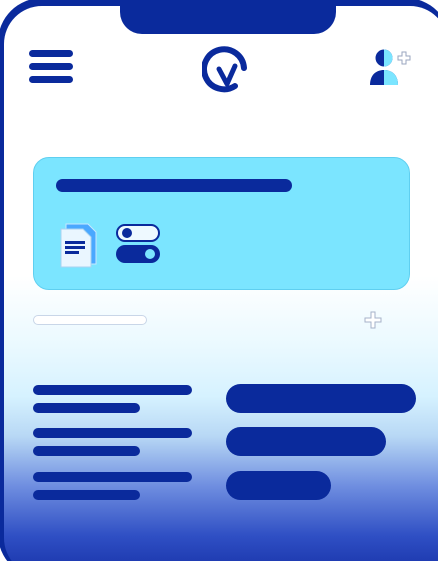 Image resolution: width=438 pixels, height=561 pixels. What do you see at coordinates (373, 320) in the screenshot?
I see `plus-icon` at bounding box center [373, 320].